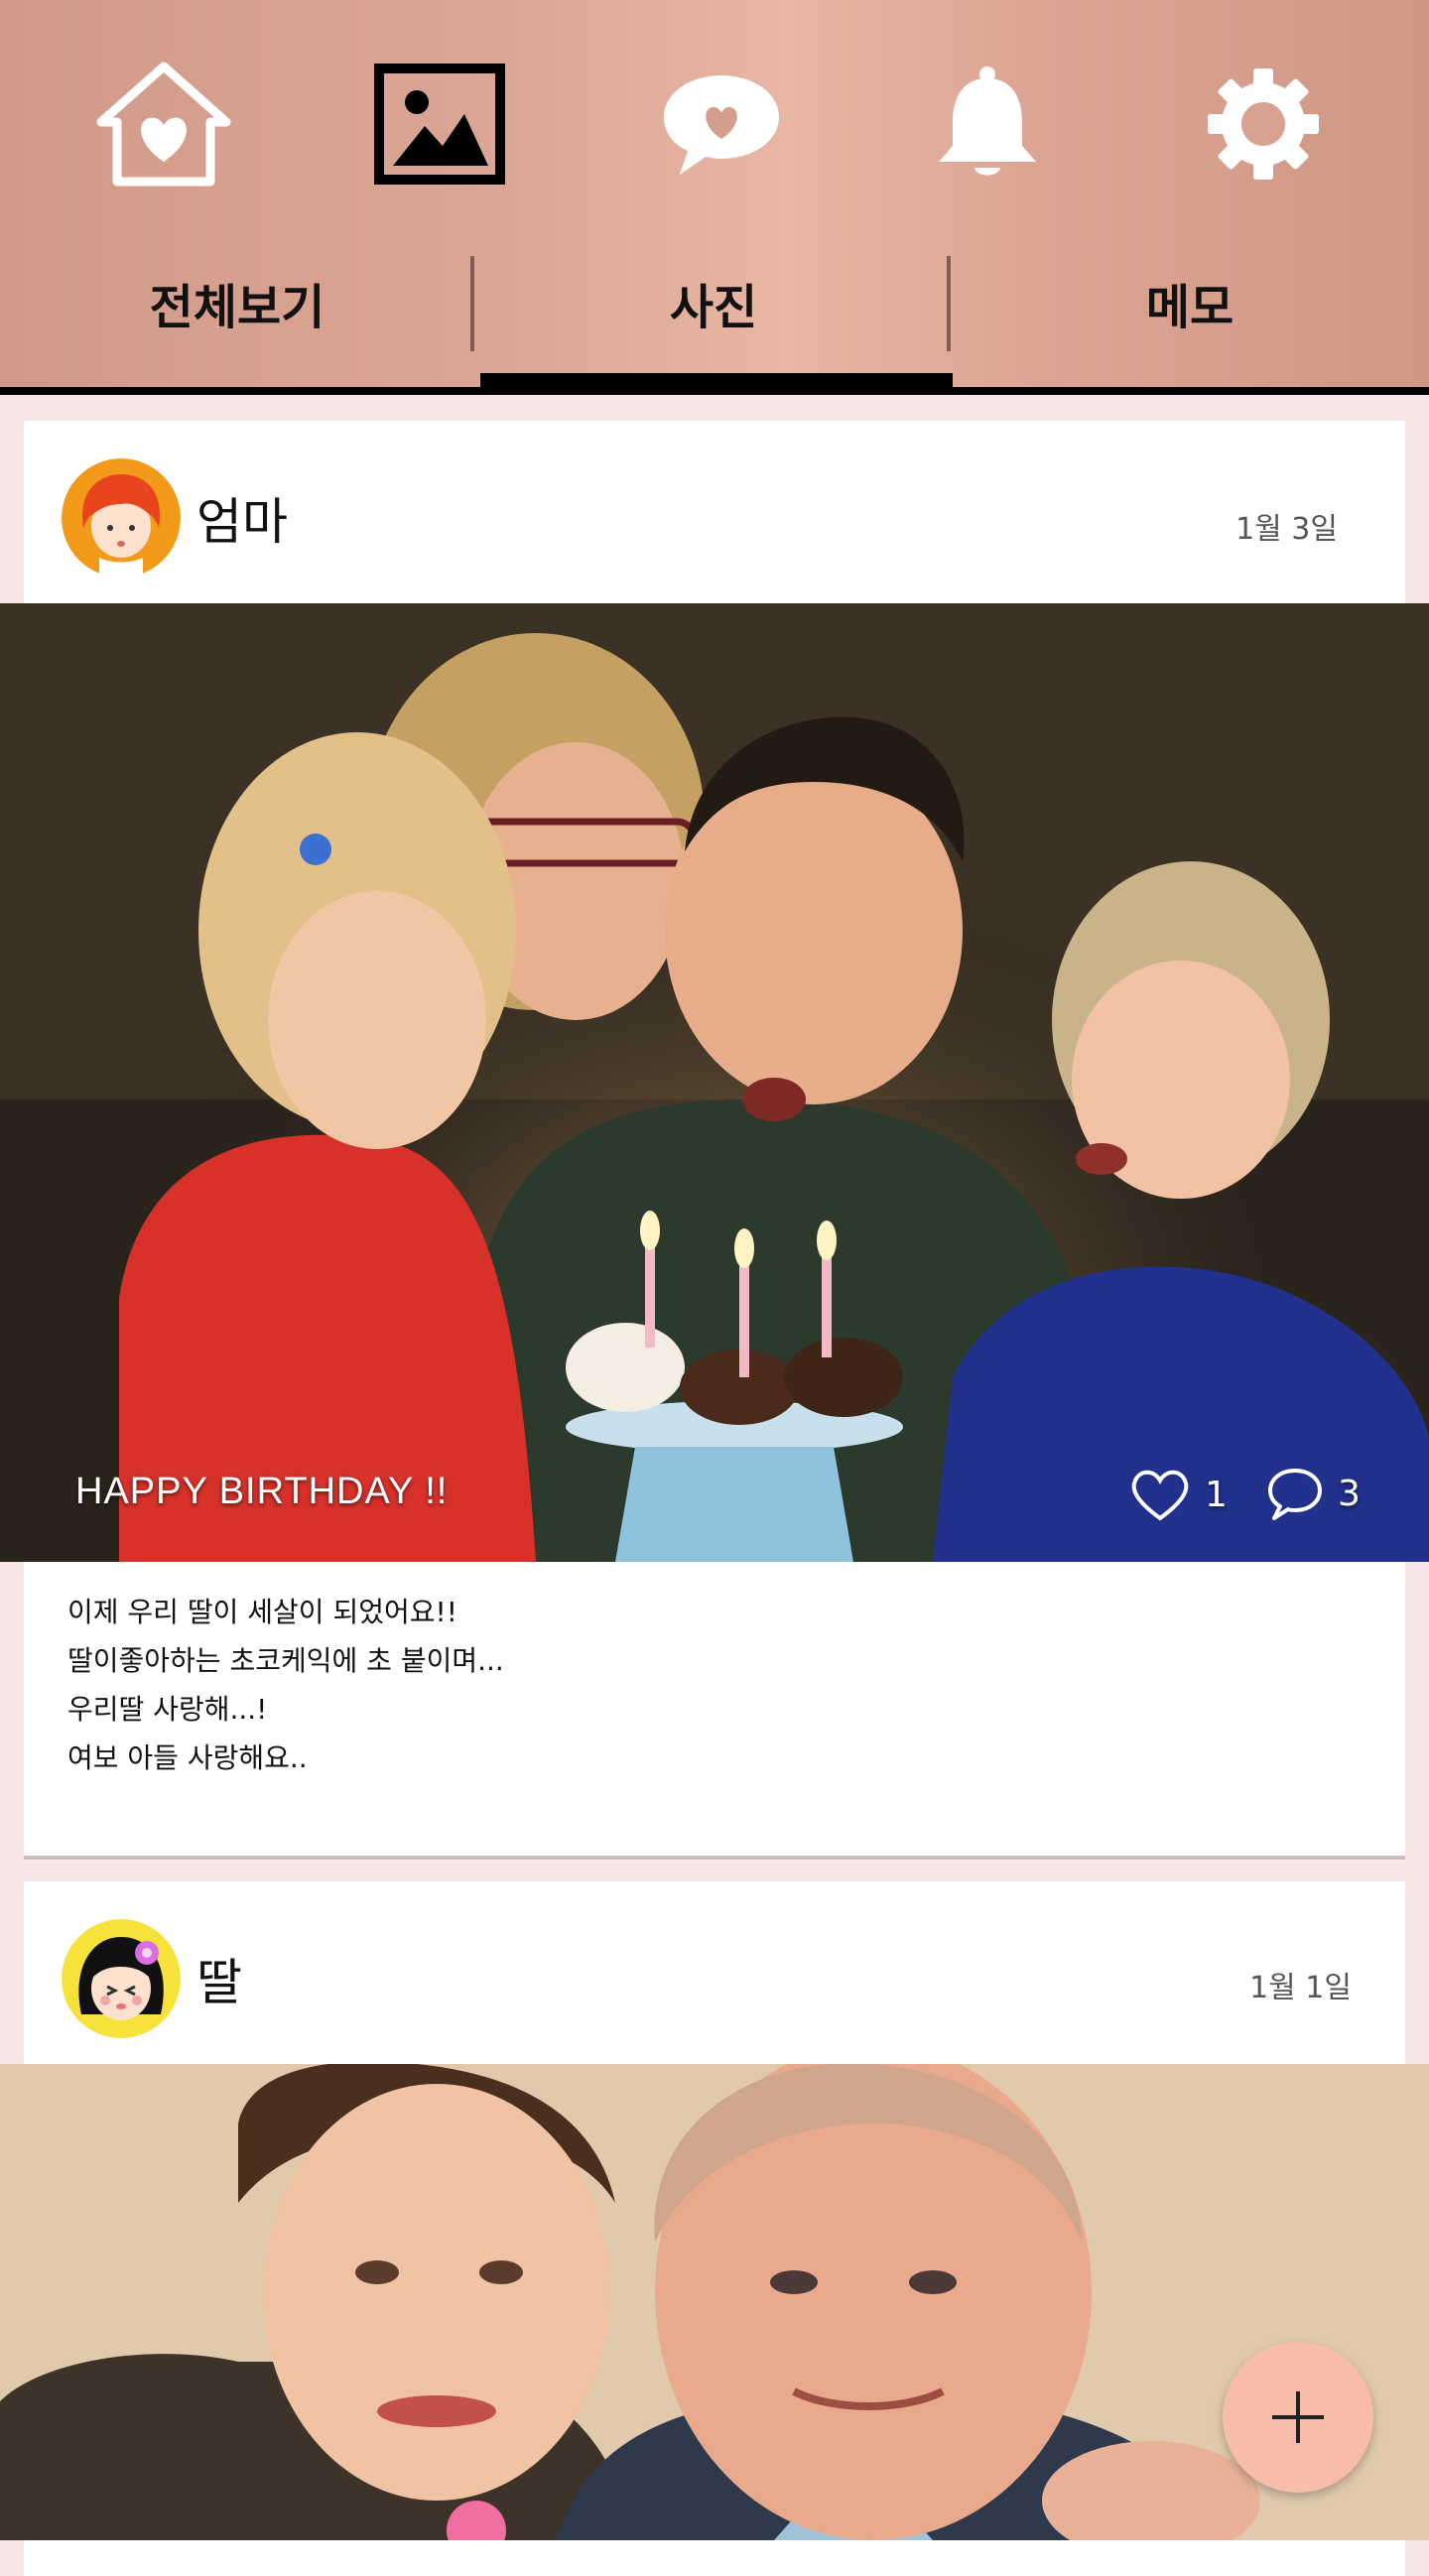 Image resolution: width=1429 pixels, height=2576 pixels. I want to click on home-heart-icon, so click(163, 124).